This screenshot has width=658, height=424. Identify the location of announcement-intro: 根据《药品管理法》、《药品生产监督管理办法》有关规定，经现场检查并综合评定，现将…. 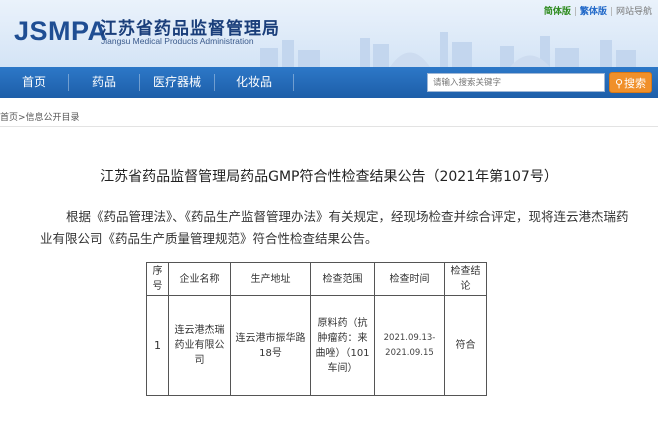
(334, 227).